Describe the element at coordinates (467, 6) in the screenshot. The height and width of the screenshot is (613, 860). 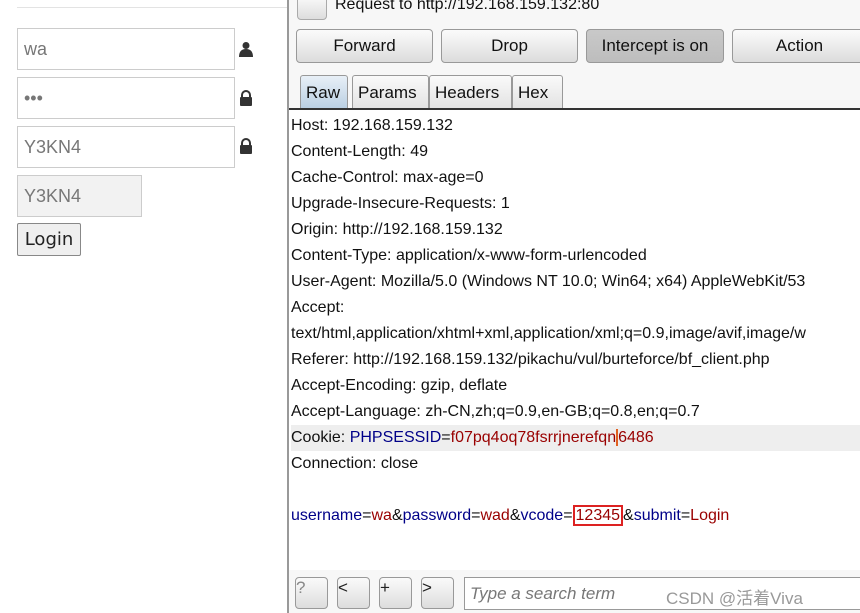
I see `request-title: Request to http://192.168.159.132:80` at that location.